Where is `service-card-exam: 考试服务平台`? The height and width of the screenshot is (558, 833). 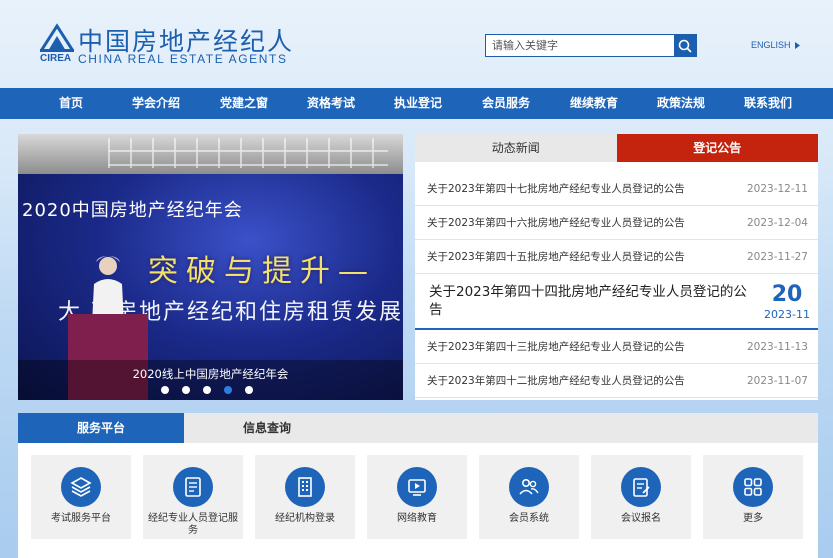 service-card-exam: 考试服务平台 is located at coordinates (81, 497).